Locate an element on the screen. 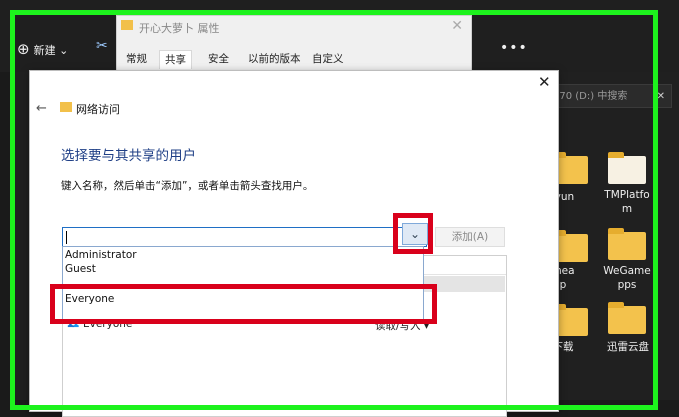  more-icon: ••• is located at coordinates (514, 48).